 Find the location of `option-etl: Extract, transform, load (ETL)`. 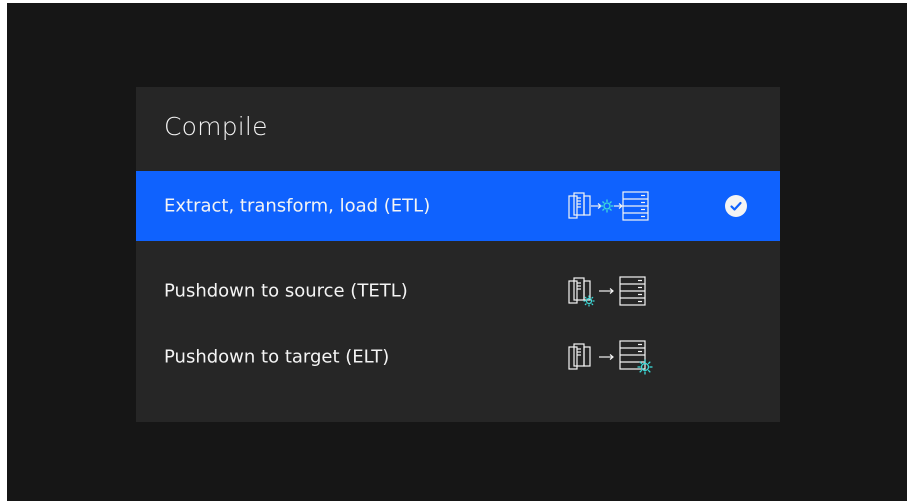

option-etl: Extract, transform, load (ETL) is located at coordinates (458, 206).